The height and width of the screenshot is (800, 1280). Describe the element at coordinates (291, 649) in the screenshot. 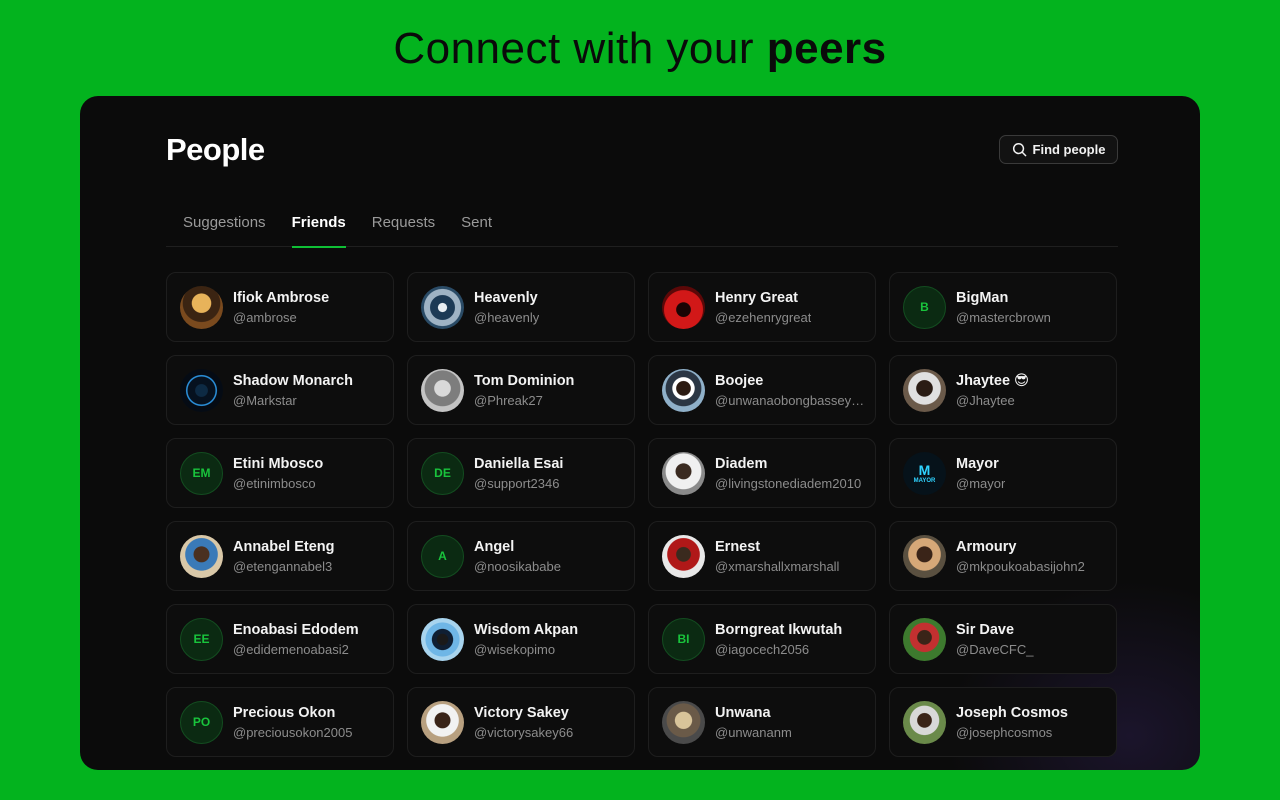

I see `friend-handle: @edidemenoabasi2` at that location.